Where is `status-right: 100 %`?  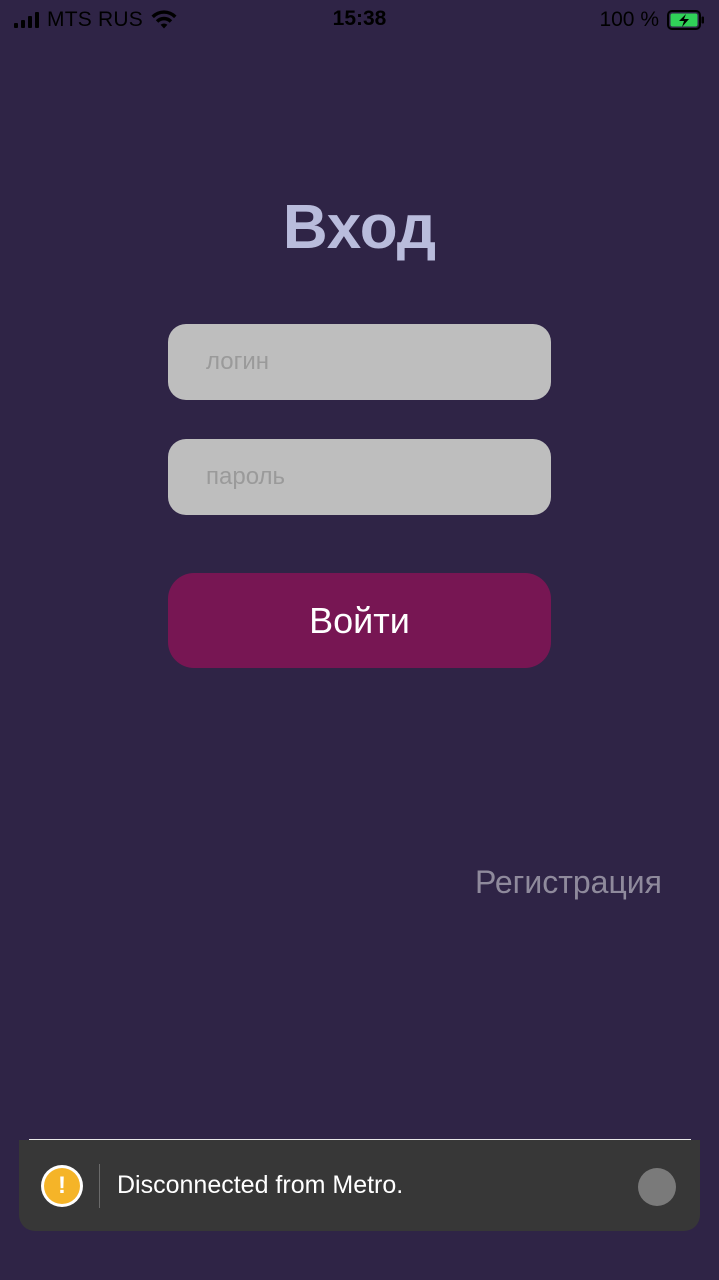
status-right: 100 % is located at coordinates (652, 20).